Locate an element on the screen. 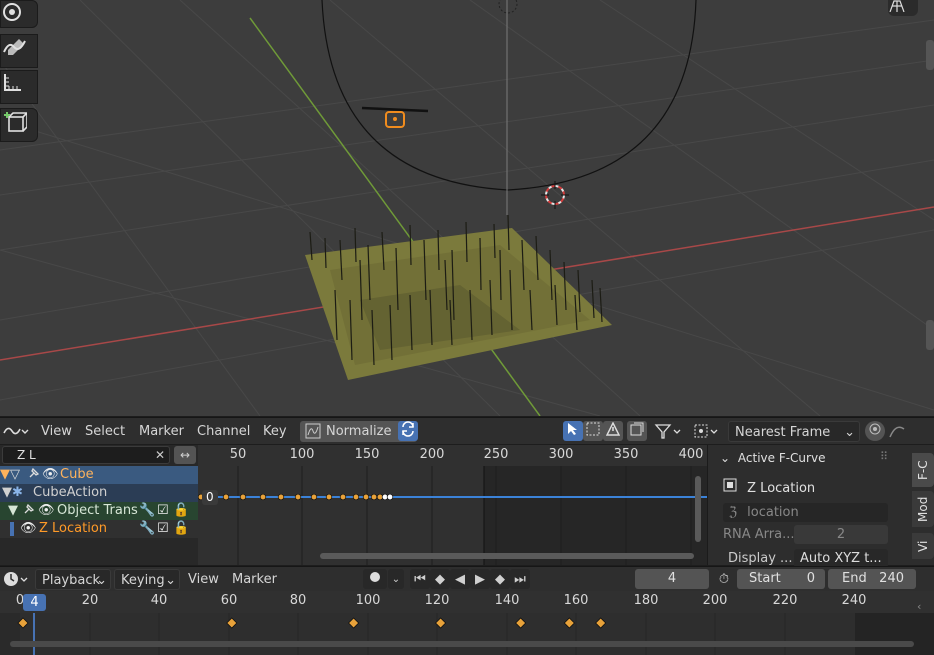  editor-type-button is located at coordinates (16, 431).